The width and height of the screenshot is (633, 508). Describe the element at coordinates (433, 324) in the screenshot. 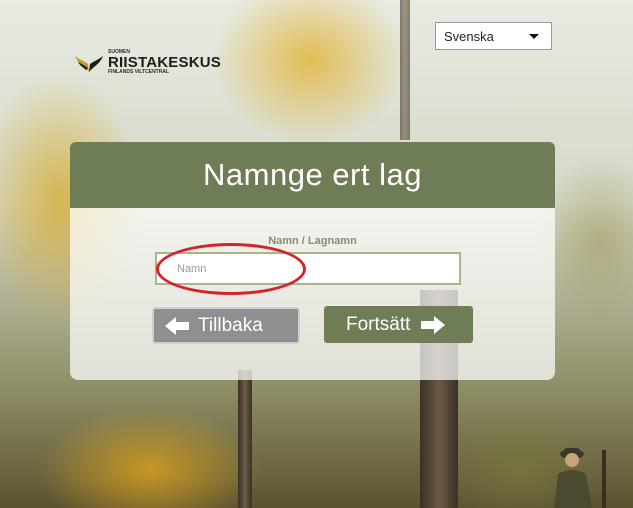

I see `arrow-right-icon` at that location.